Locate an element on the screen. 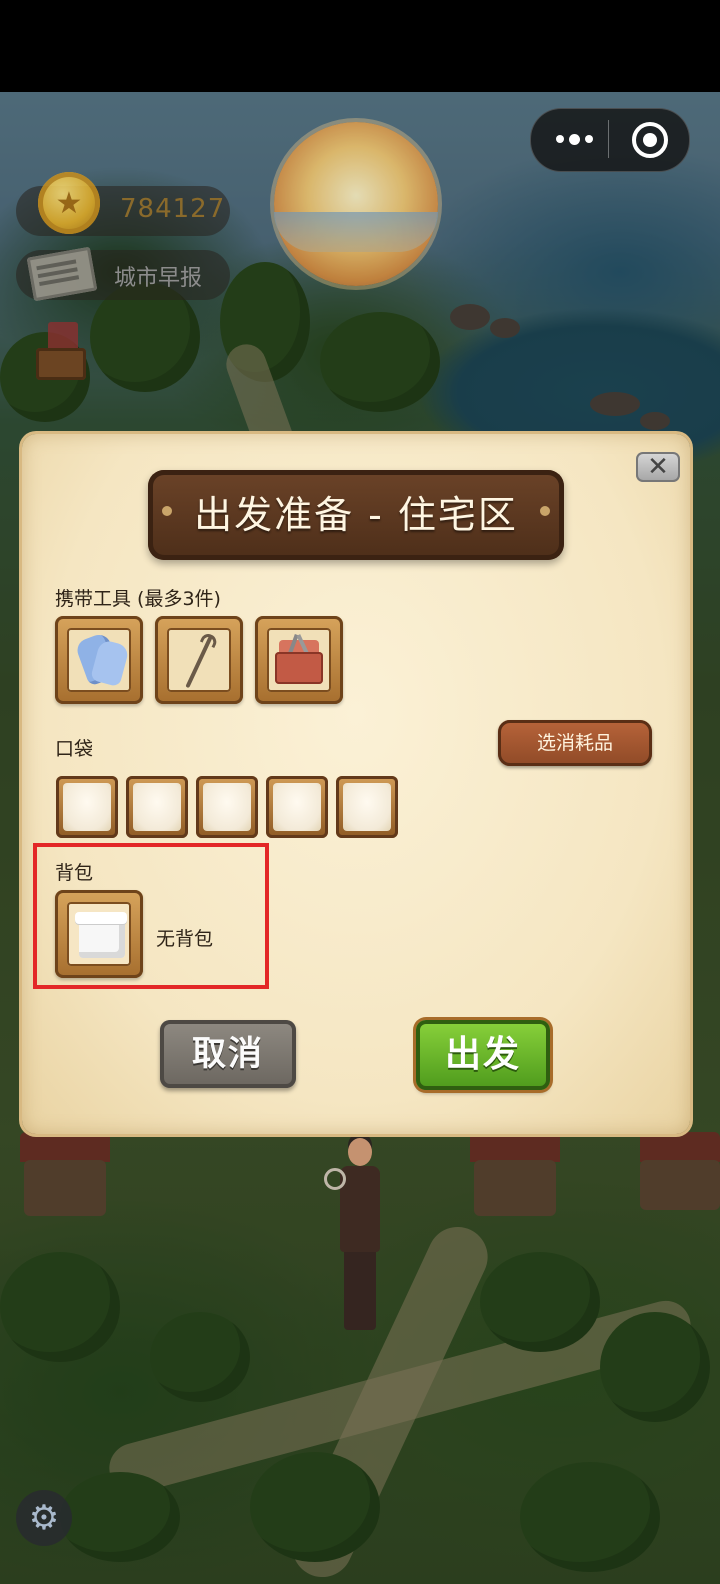 This screenshot has height=1584, width=720. treasure-chest-icon is located at coordinates (61, 352).